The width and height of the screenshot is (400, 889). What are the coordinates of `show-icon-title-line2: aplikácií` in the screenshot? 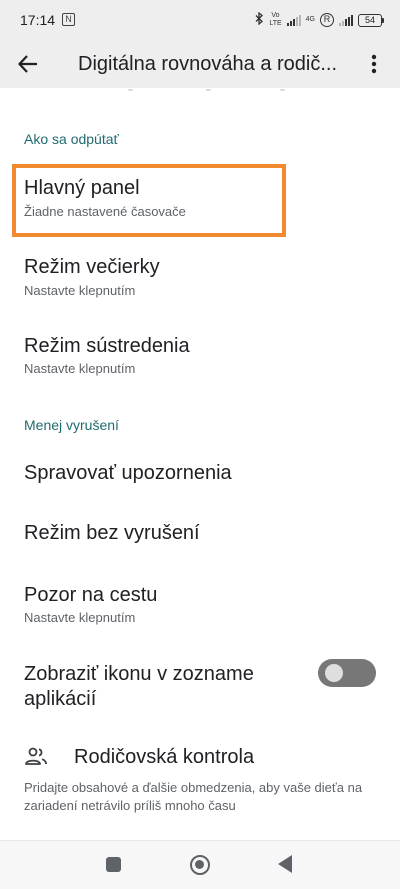 It's located at (60, 699).